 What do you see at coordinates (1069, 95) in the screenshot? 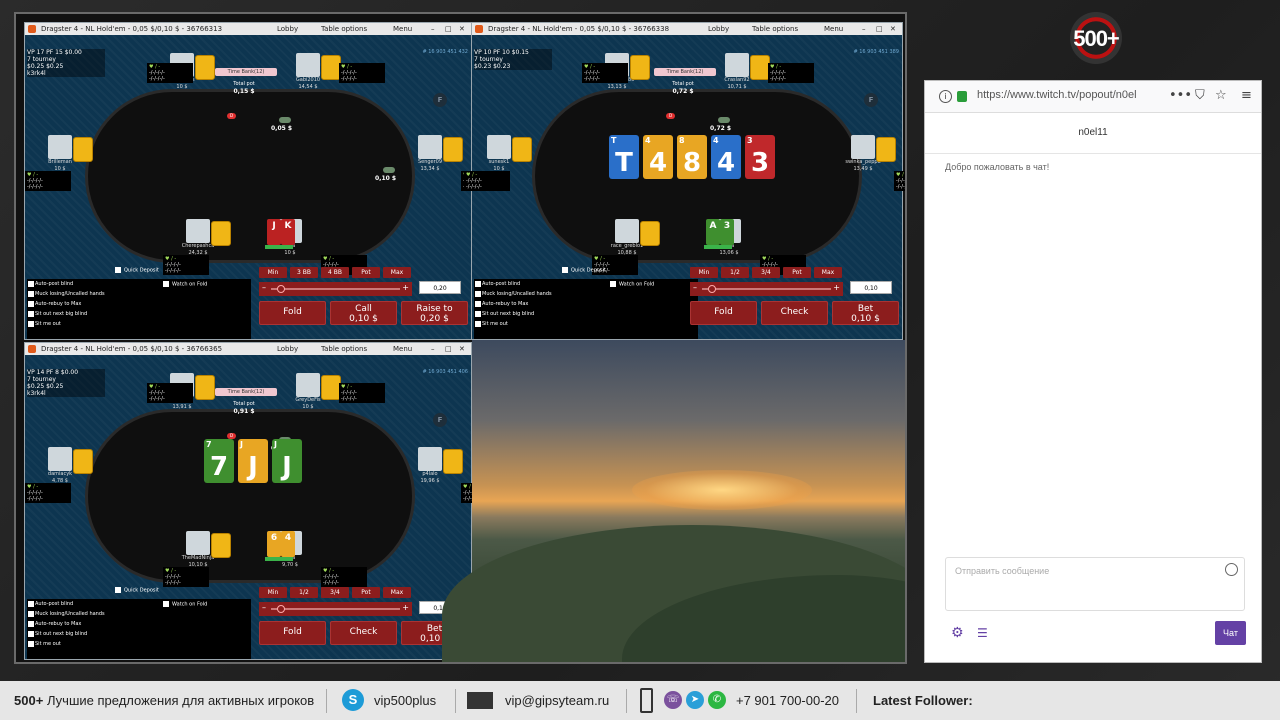
I see `url-text: https://www.twitch.tv/popout/n0el` at bounding box center [1069, 95].